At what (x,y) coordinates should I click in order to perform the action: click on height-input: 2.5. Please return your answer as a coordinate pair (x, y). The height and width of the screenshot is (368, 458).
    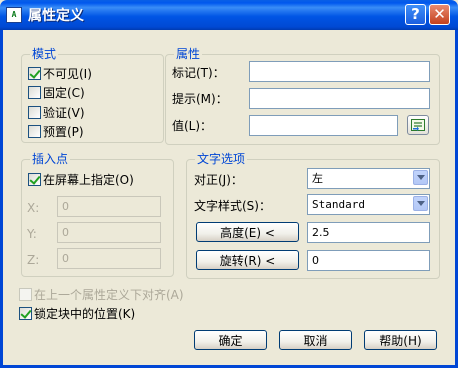
    Looking at the image, I should click on (368, 232).